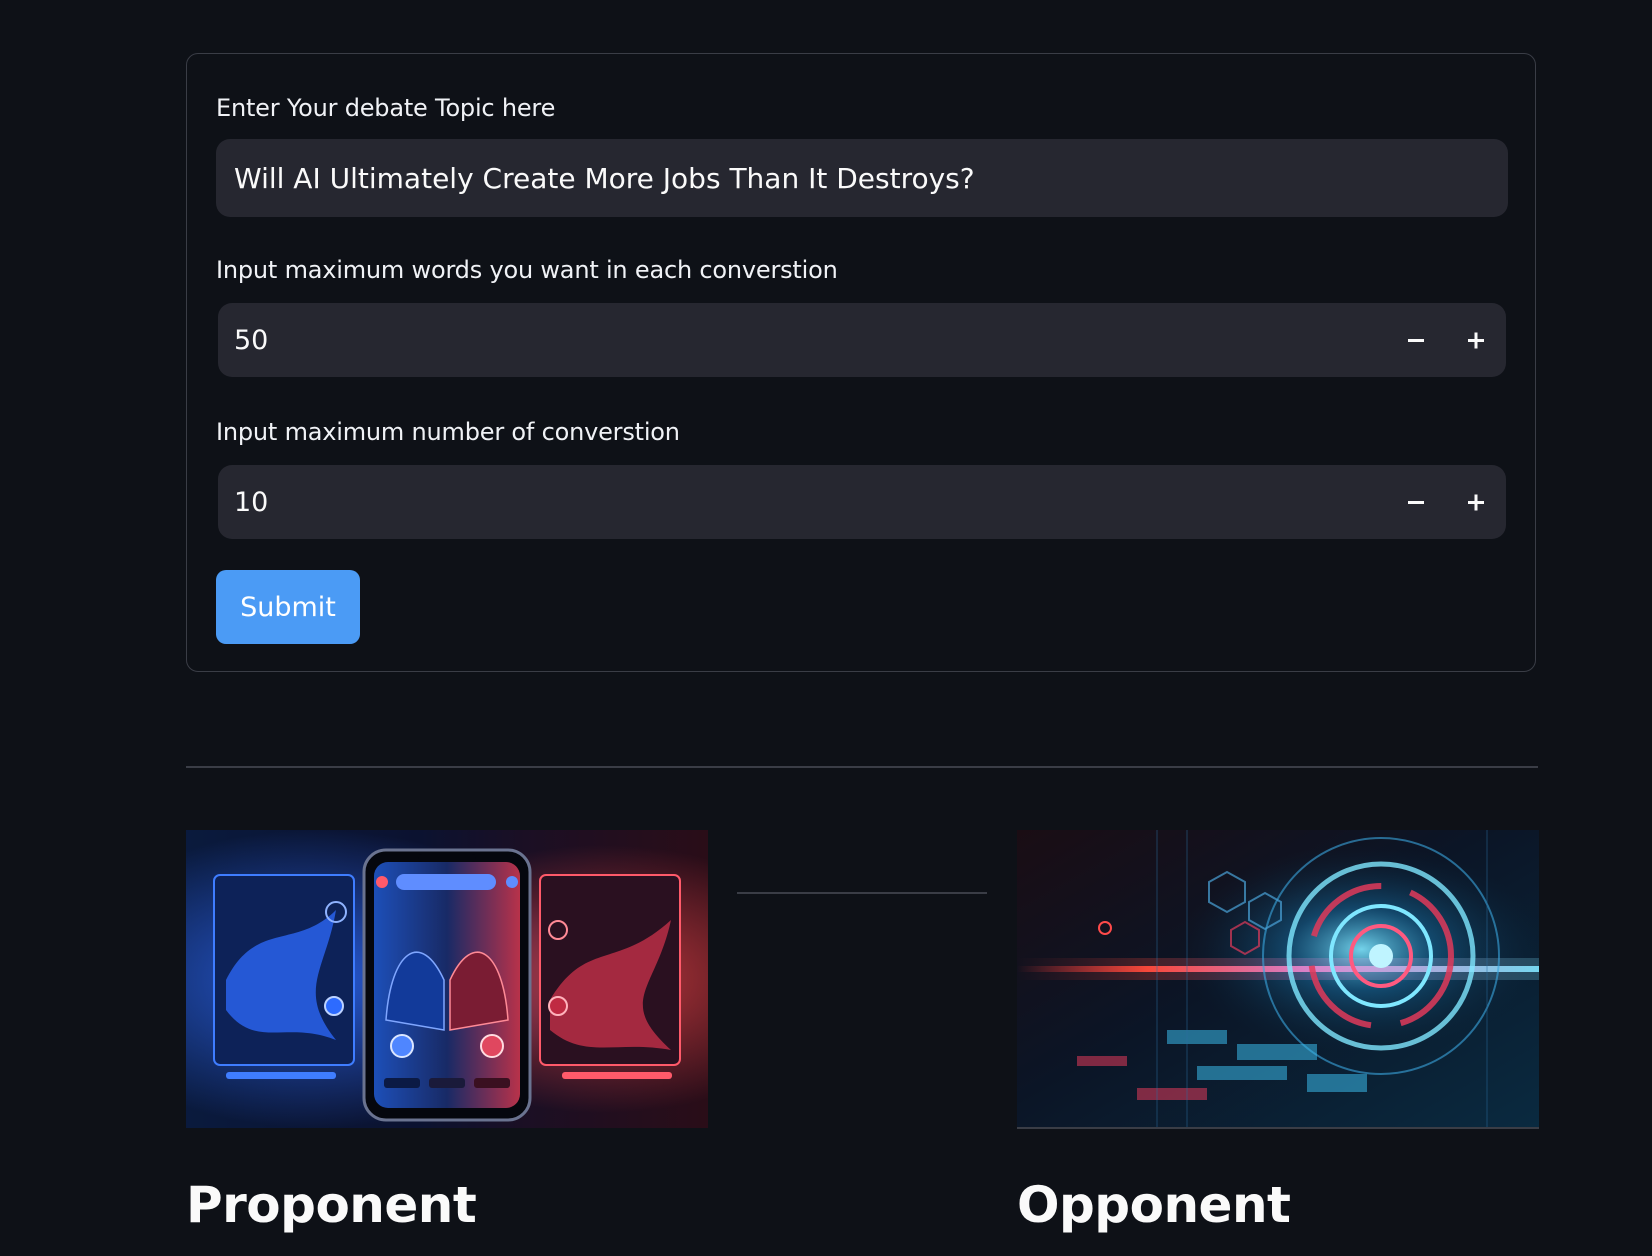 The width and height of the screenshot is (1652, 1256). Describe the element at coordinates (862, 767) in the screenshot. I see `section-divider` at that location.